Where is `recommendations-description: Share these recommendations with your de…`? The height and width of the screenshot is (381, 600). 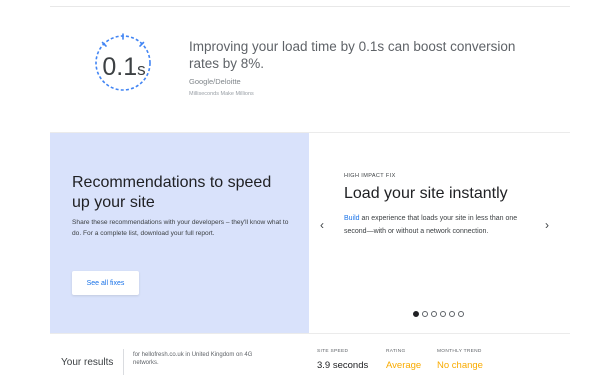
recommendations-description: Share these recommendations with your de… is located at coordinates (180, 228).